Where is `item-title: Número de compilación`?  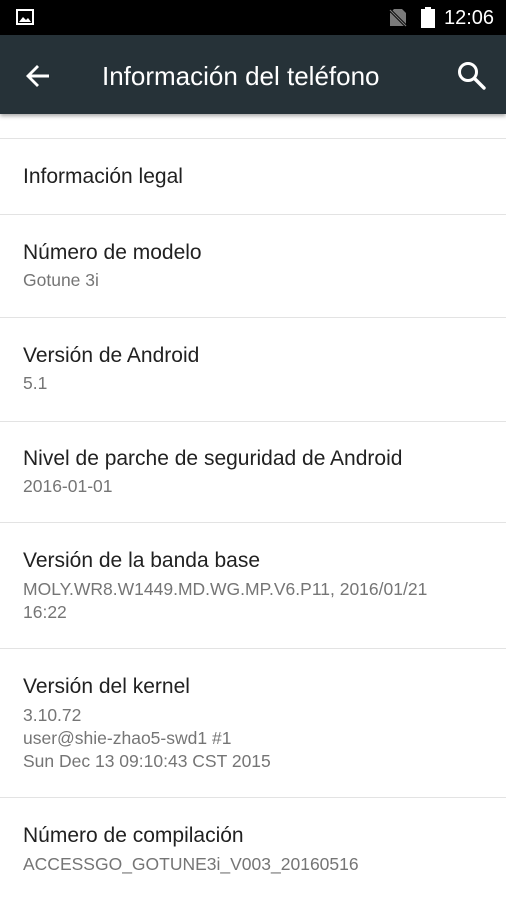 item-title: Número de compilación is located at coordinates (133, 835).